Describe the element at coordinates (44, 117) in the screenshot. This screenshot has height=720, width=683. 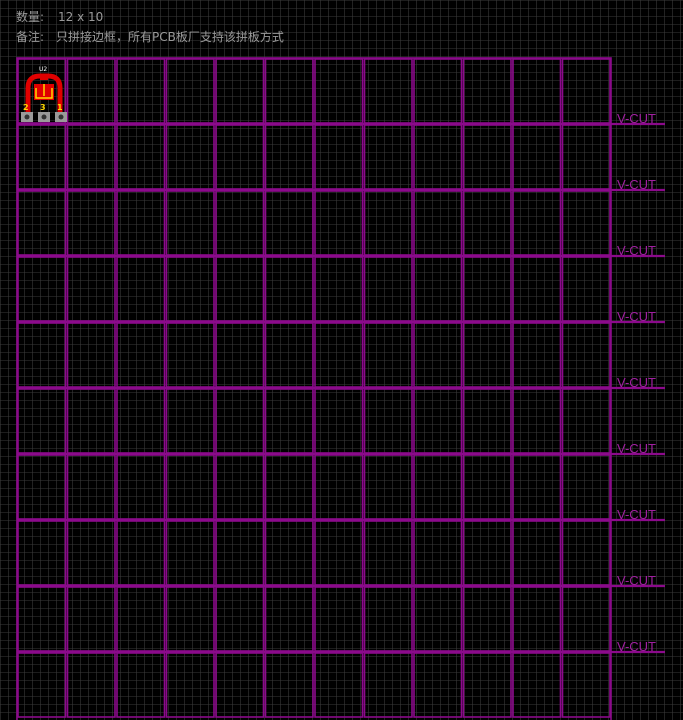
I see `pad-2-hole` at that location.